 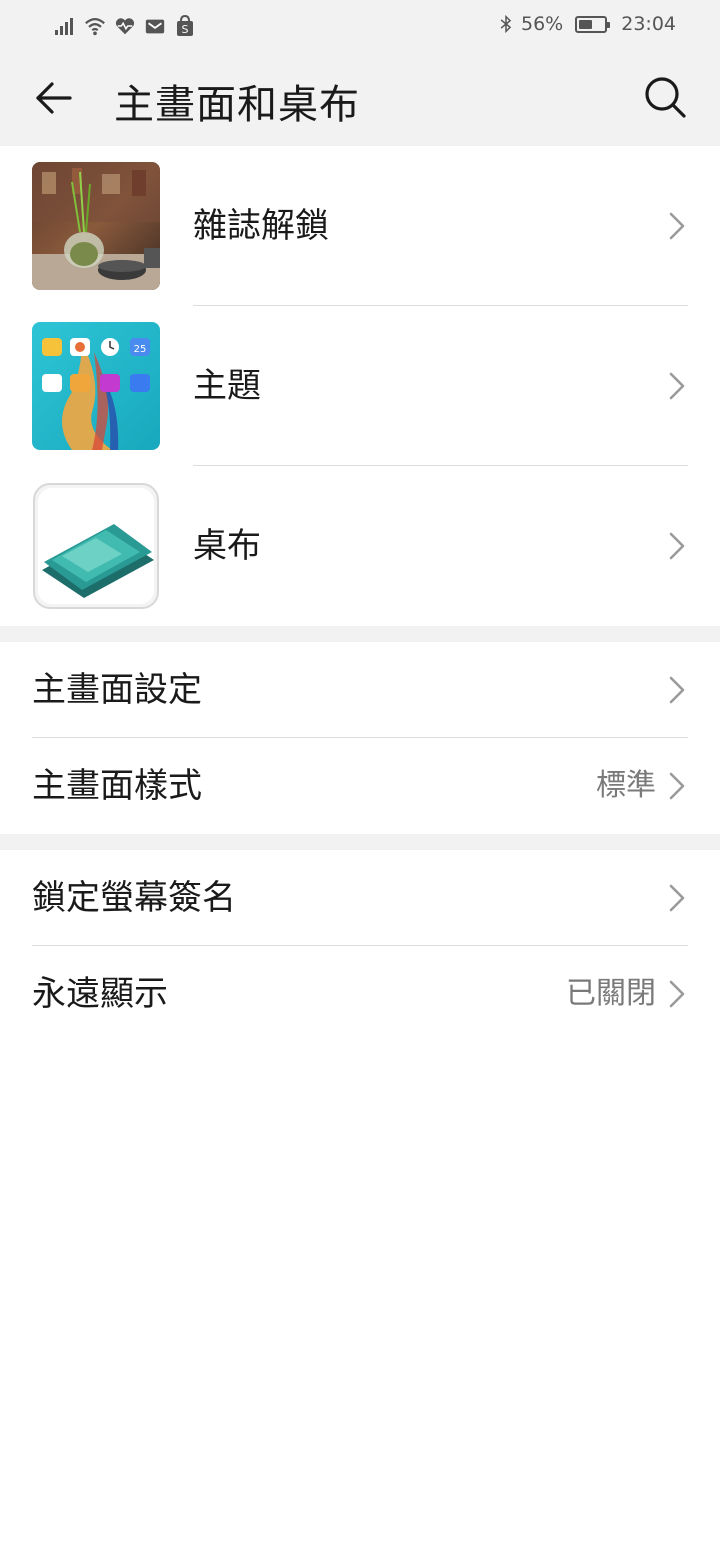 I want to click on list-item-label: 主畫面設定, so click(x=117, y=690).